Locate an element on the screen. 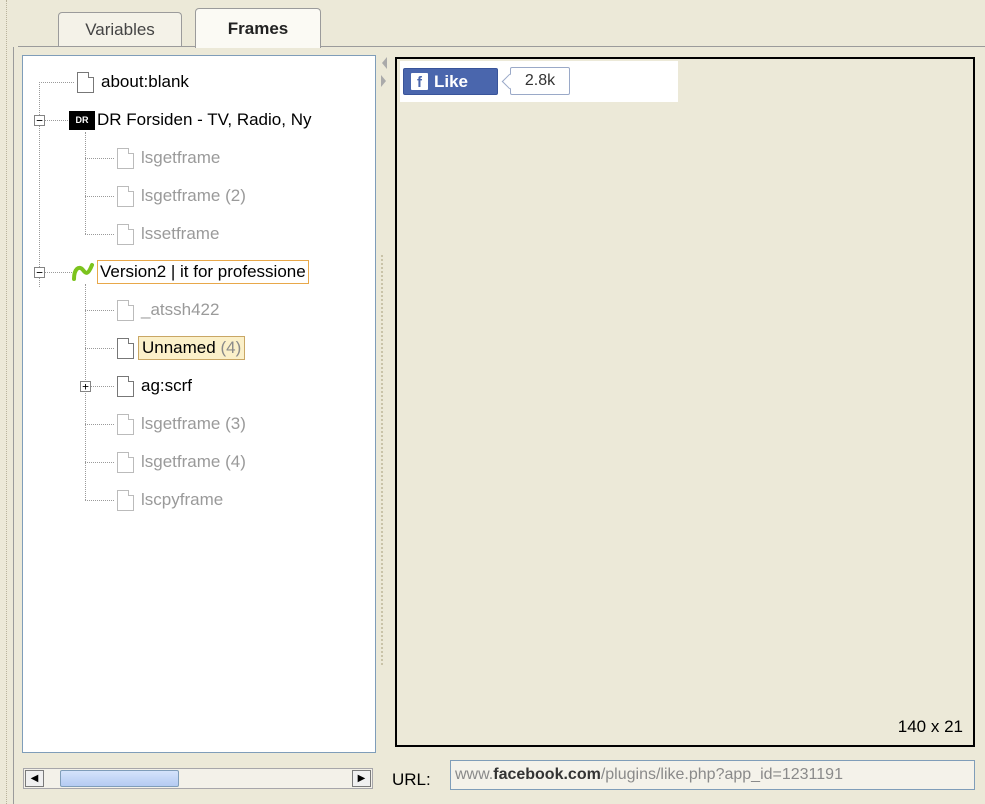 The image size is (985, 804). tree-item-ag-scrf: ag:scrf is located at coordinates (156, 386).